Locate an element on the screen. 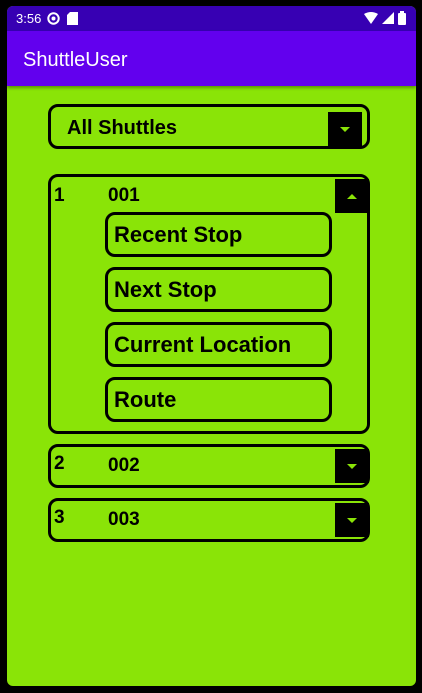 The height and width of the screenshot is (693, 422). shuttle-index: 1 is located at coordinates (59, 195).